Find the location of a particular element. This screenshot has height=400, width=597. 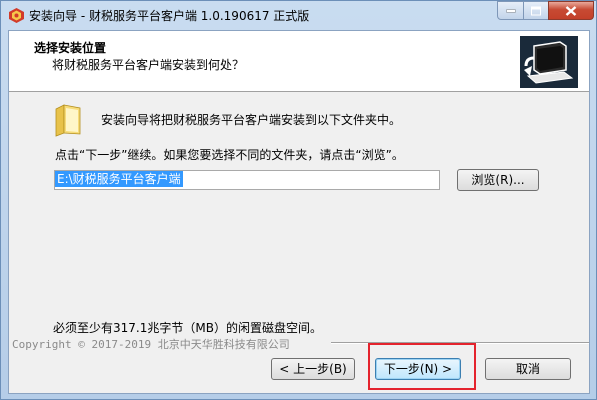

window-title: 安装向导 - 财税服务平台客户端 1.0.190617 正式版 is located at coordinates (169, 16).